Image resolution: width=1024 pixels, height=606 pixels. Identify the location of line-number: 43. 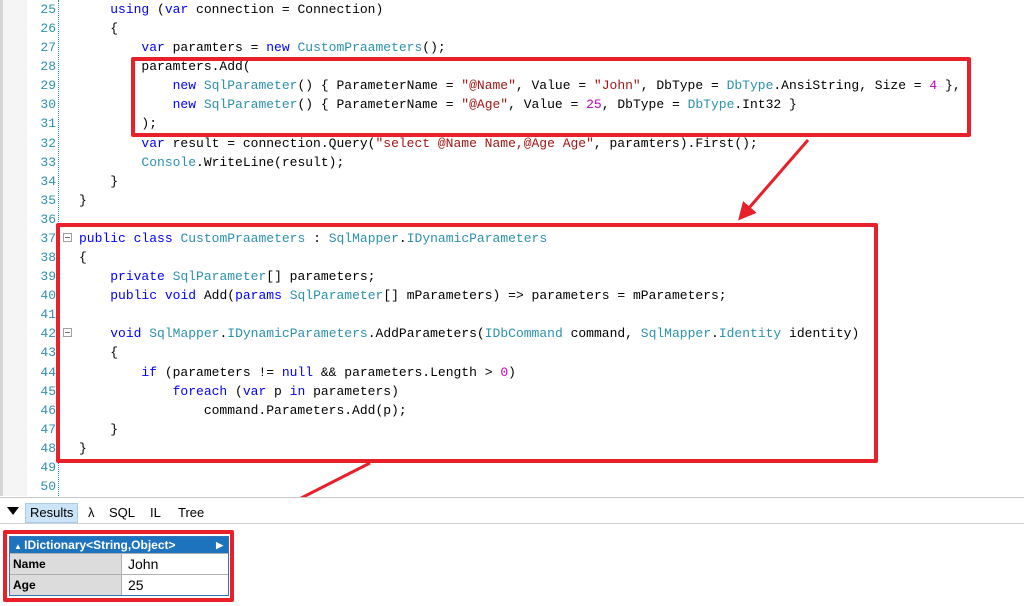
(48, 353).